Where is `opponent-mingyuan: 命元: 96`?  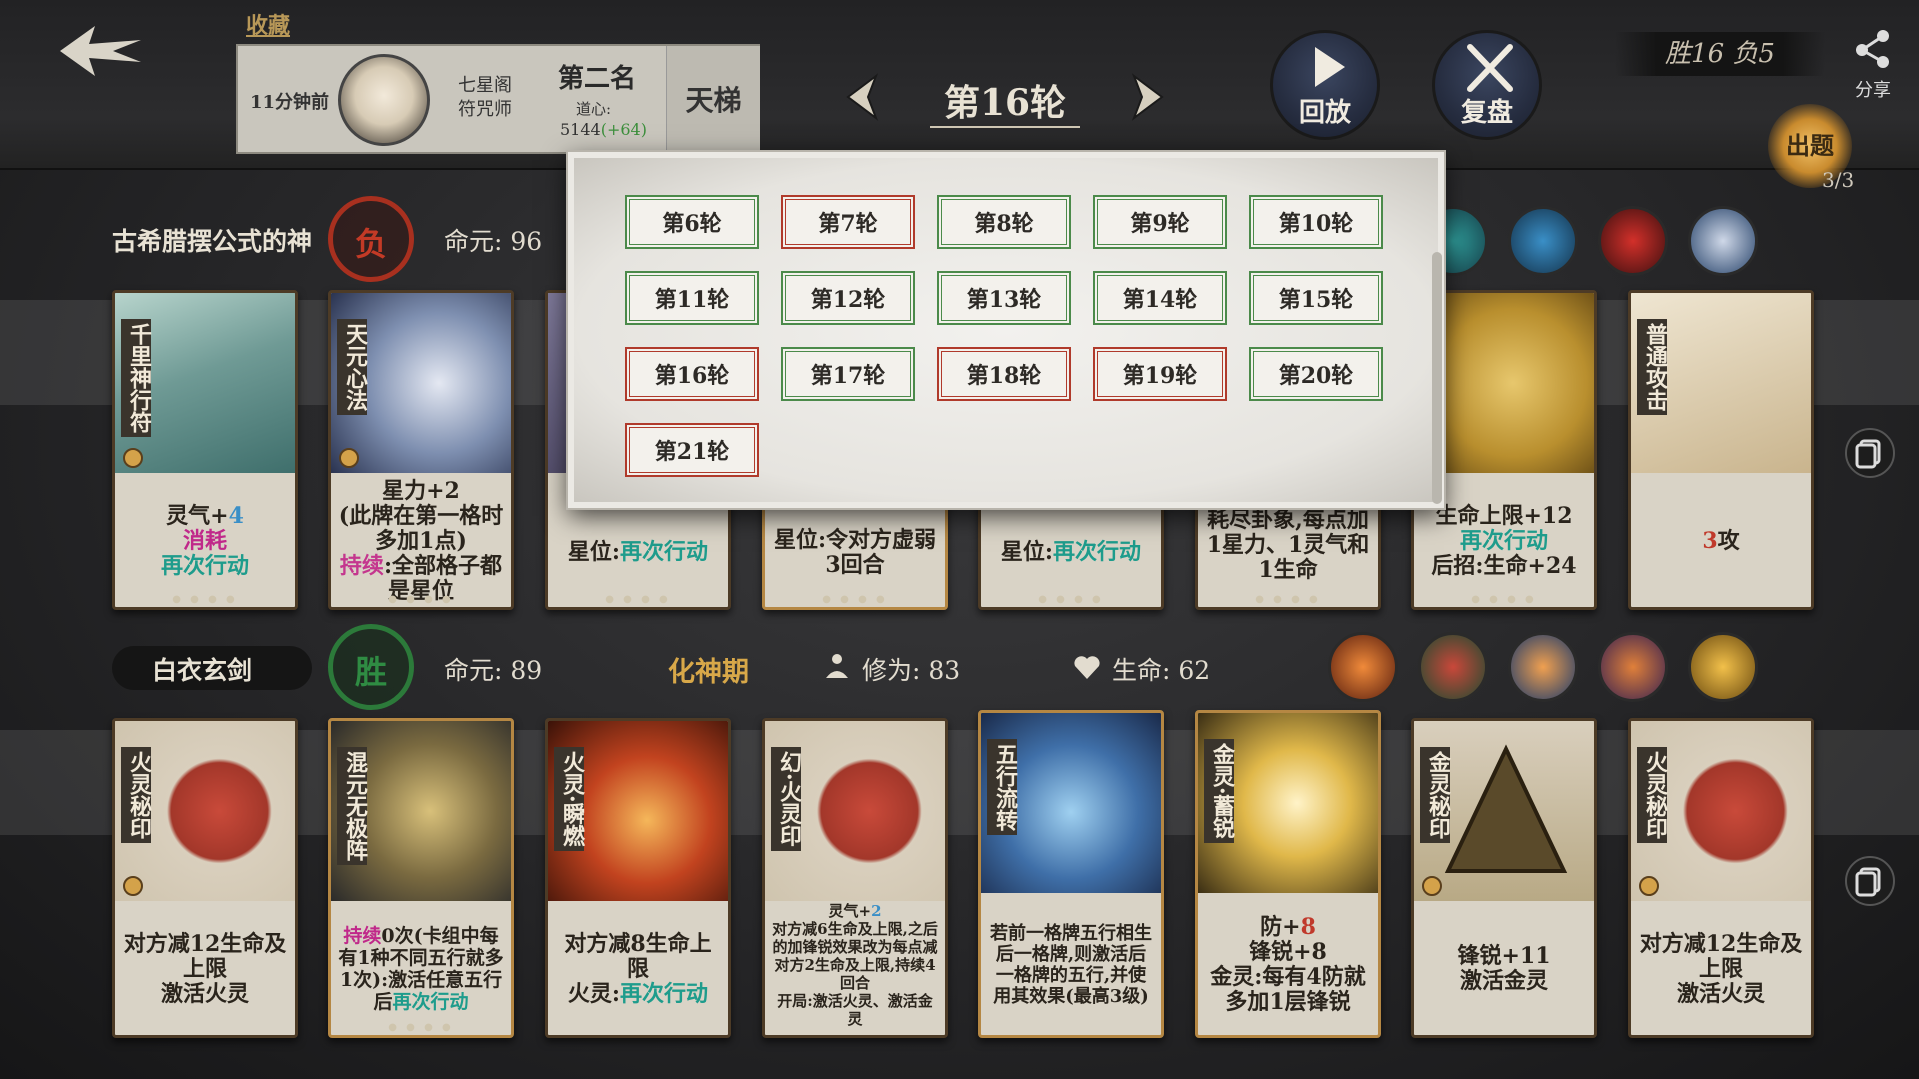 opponent-mingyuan: 命元: 96 is located at coordinates (493, 240).